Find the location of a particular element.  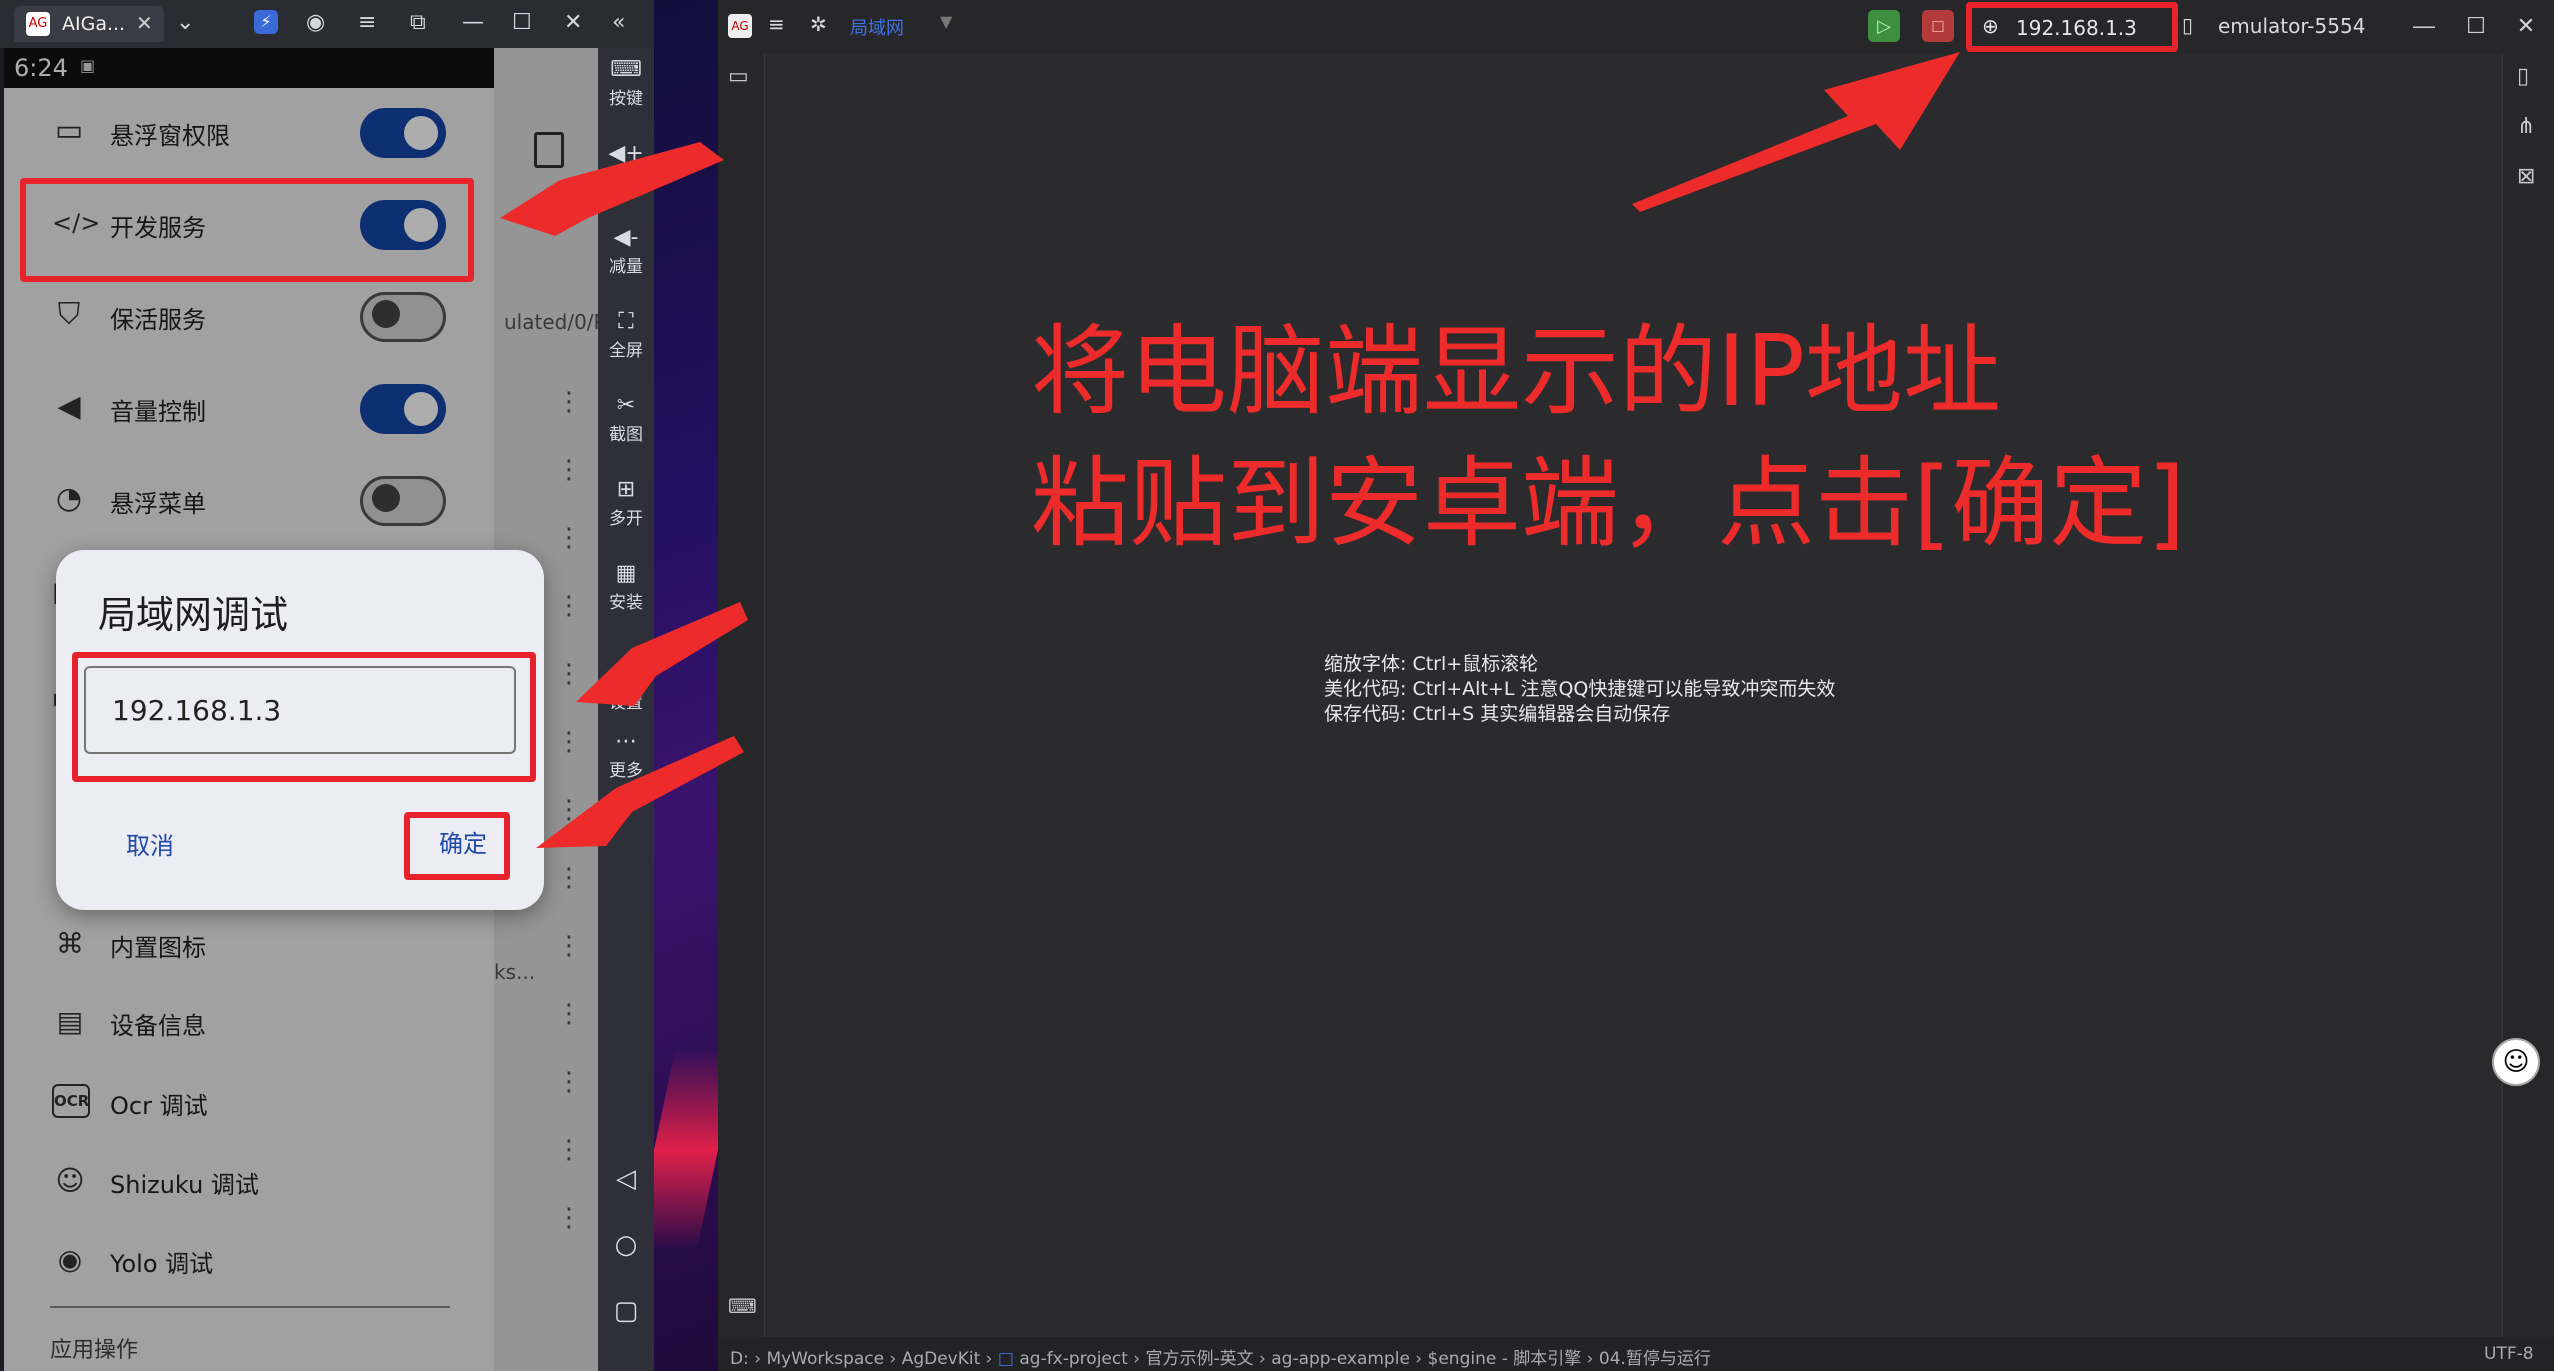

connection-mode-label: 局域网 is located at coordinates (877, 27).